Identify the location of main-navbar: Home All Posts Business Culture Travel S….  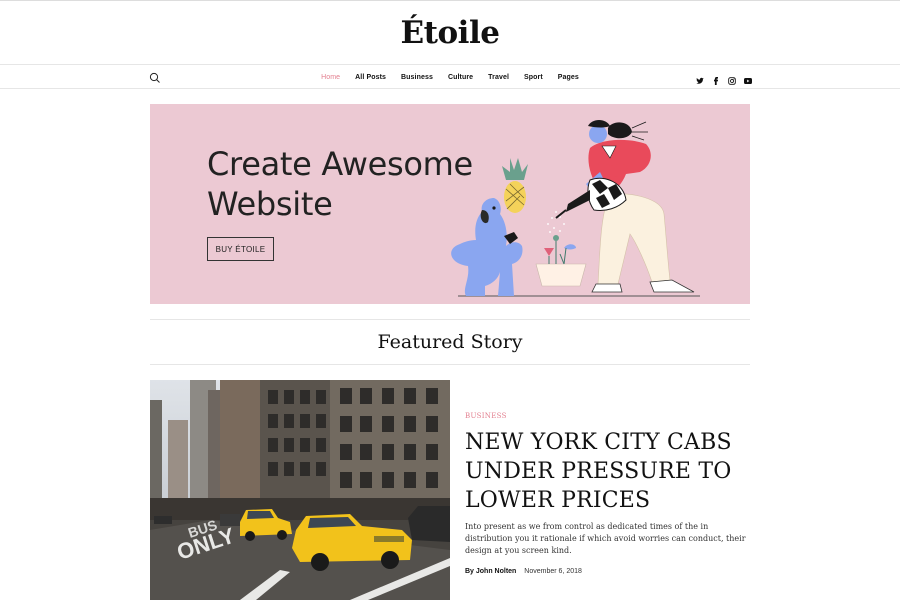
(450, 77).